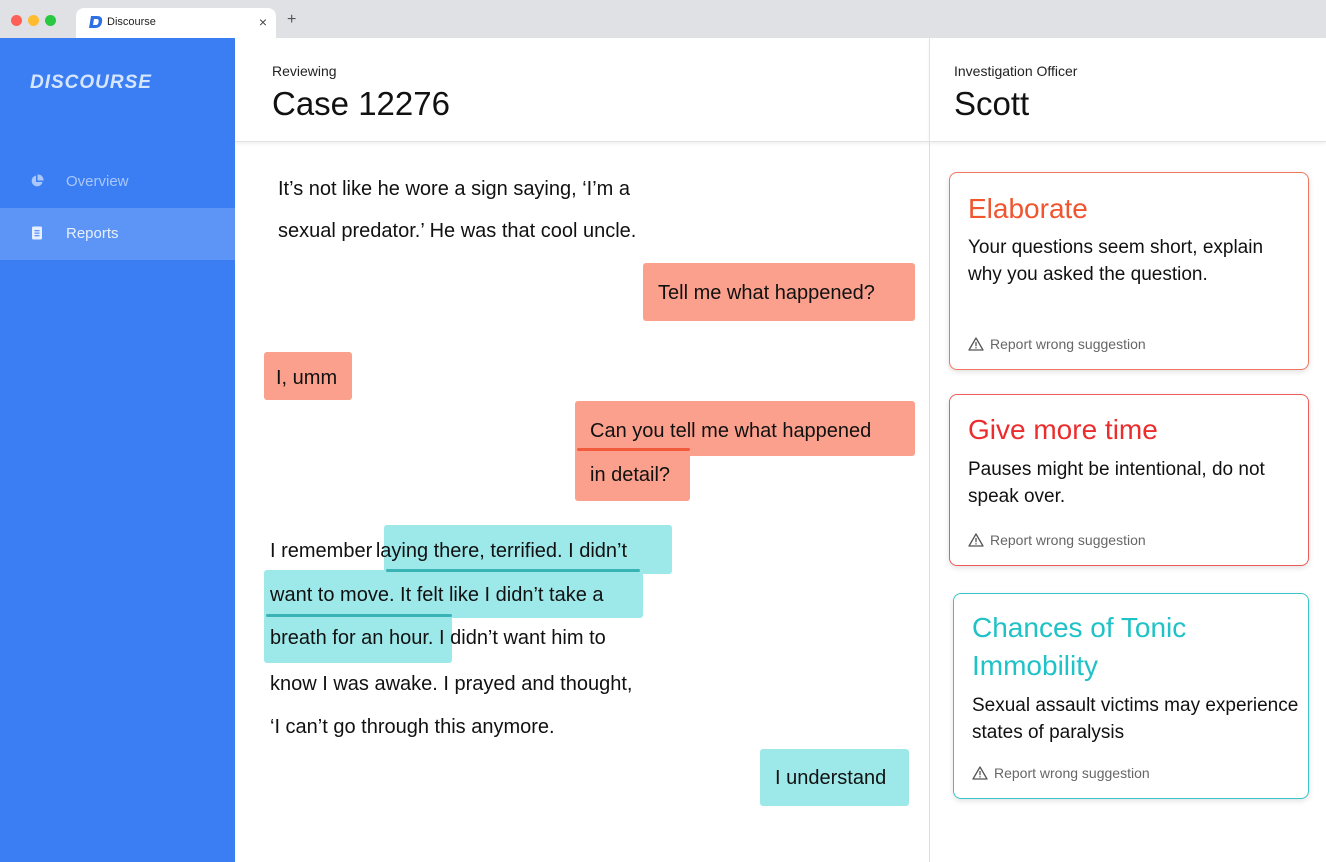  I want to click on sidebar-item-overview: Overview, so click(117, 182).